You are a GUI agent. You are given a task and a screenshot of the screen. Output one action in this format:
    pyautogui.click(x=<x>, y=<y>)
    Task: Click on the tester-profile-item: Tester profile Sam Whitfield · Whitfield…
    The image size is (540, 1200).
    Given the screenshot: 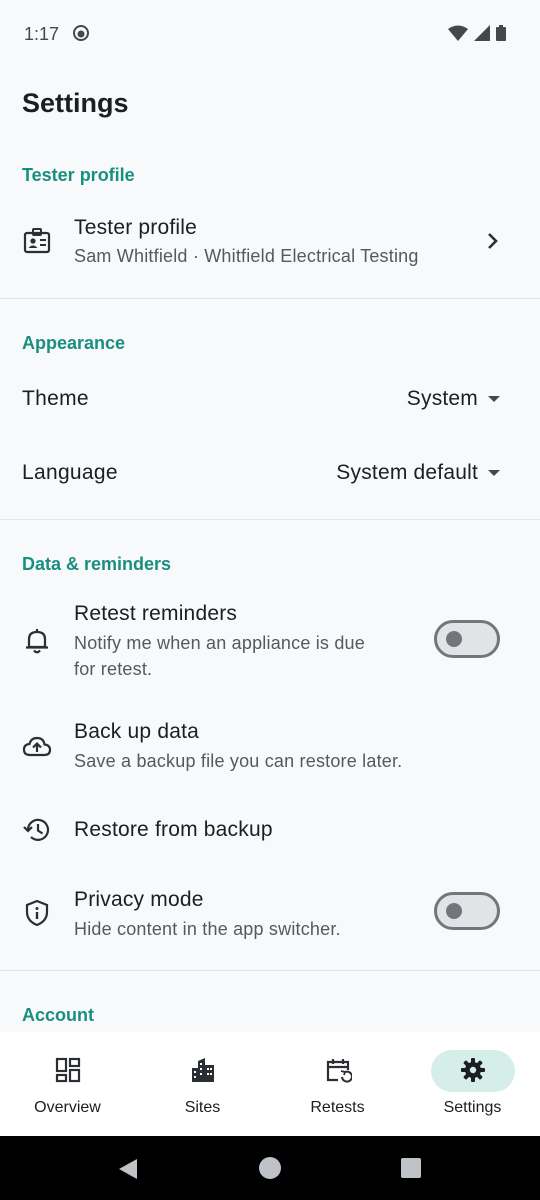 What is the action you would take?
    pyautogui.click(x=270, y=249)
    